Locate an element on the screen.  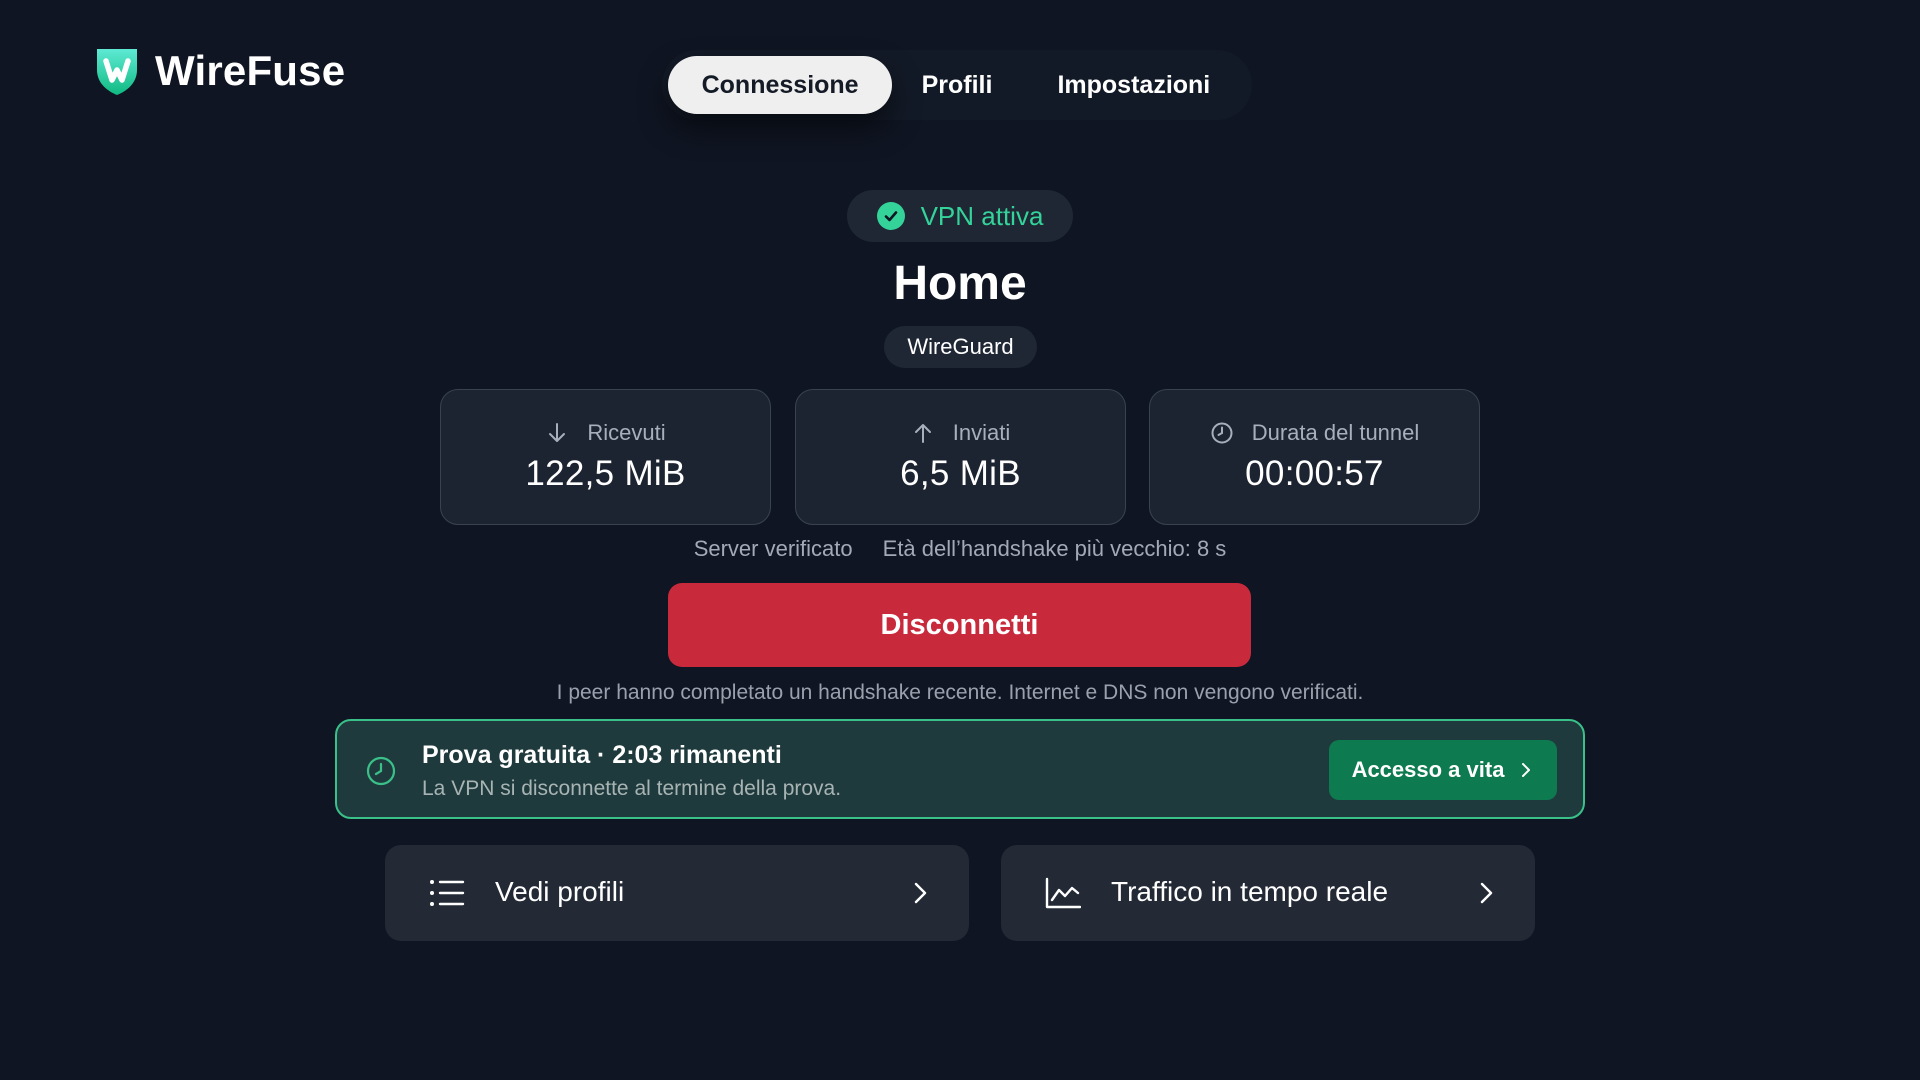
tab-connessione: Connessione is located at coordinates (780, 85).